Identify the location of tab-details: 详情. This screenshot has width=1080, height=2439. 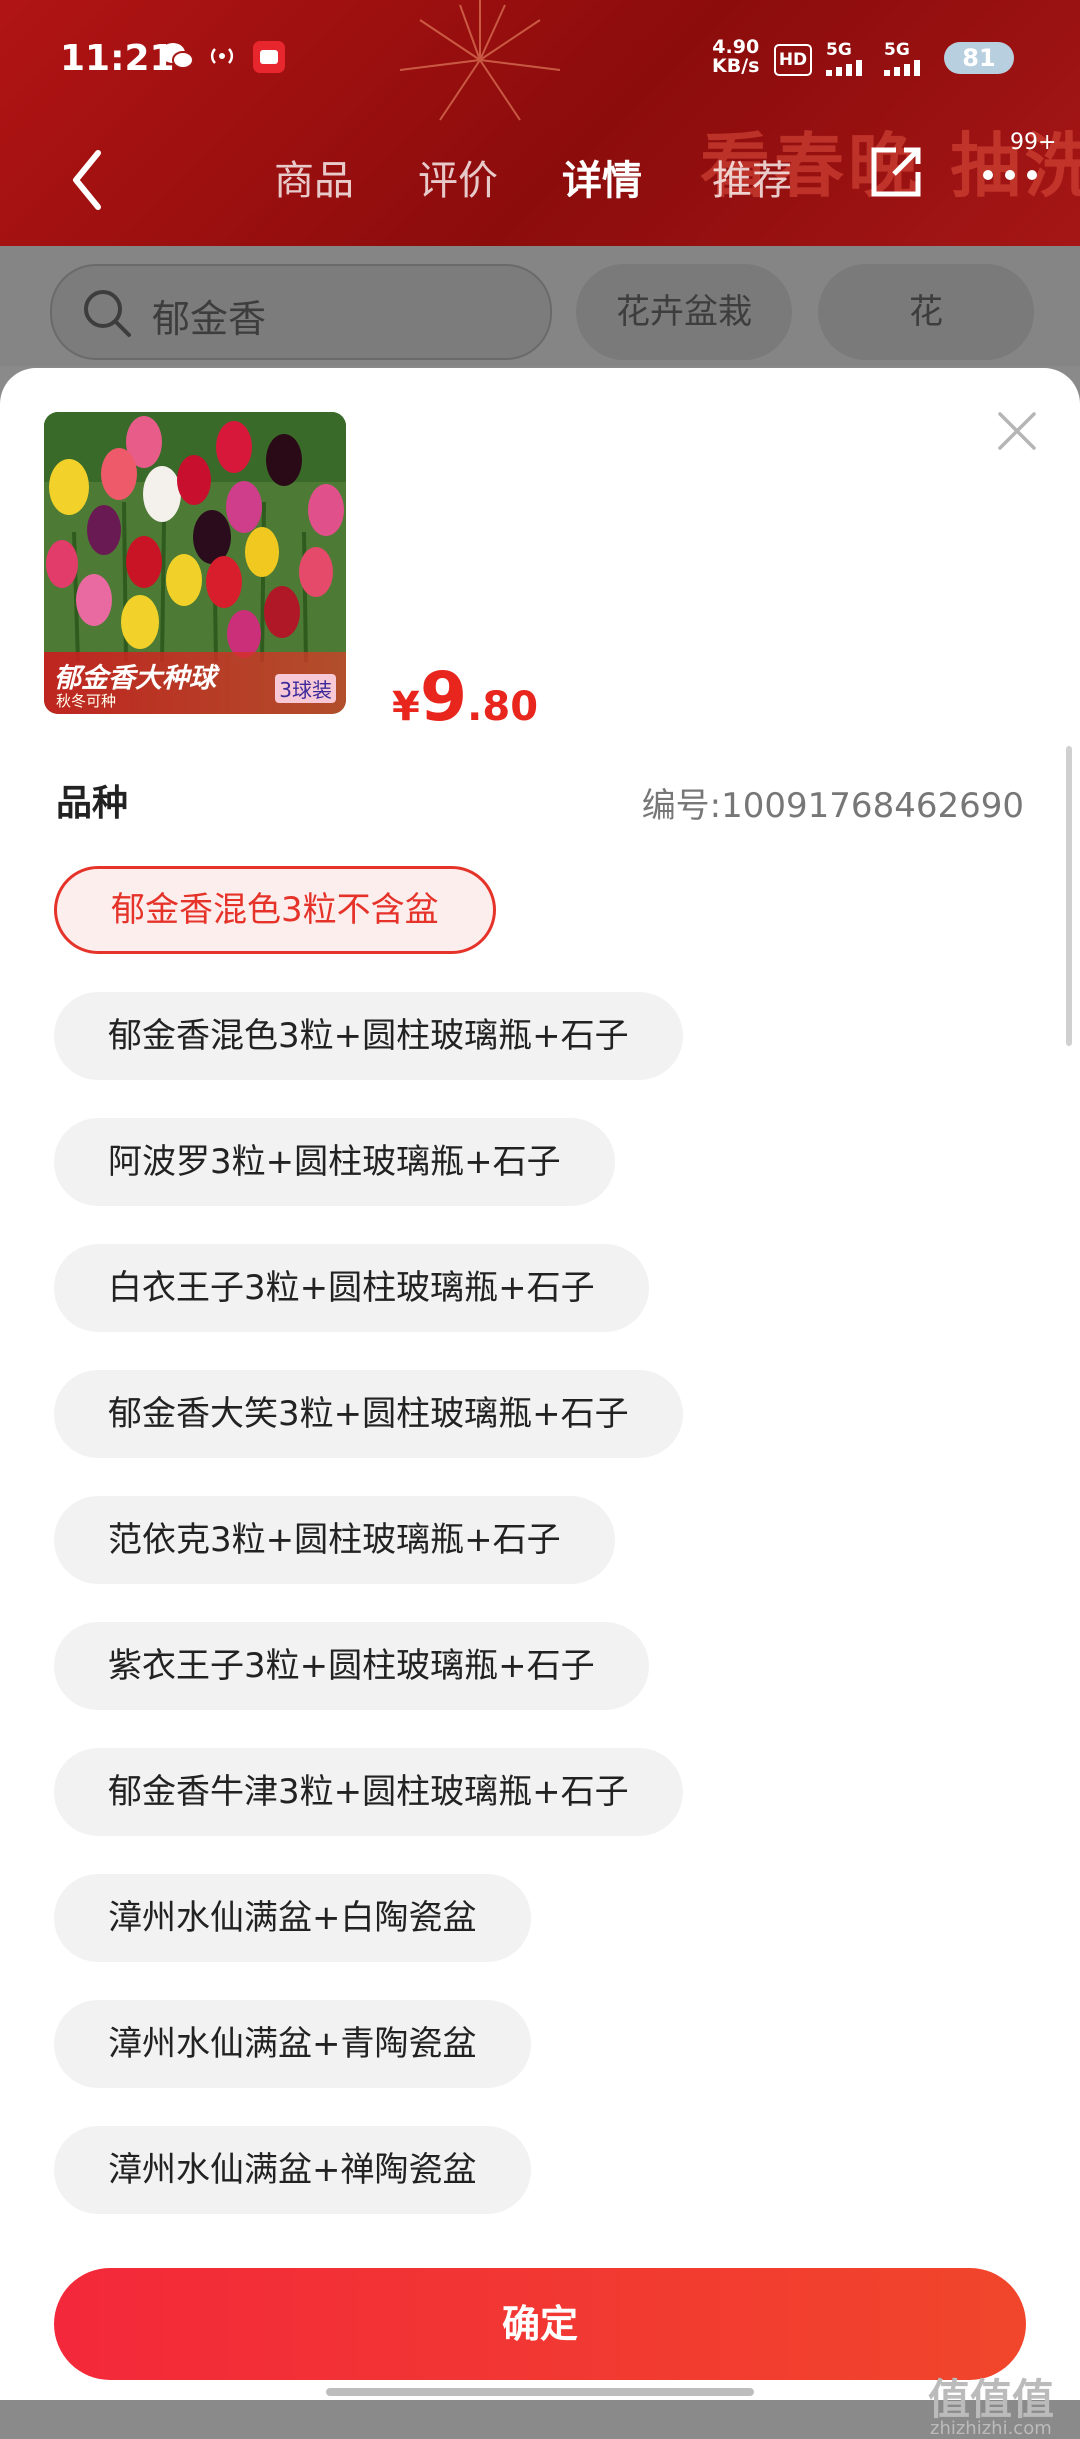
(602, 177).